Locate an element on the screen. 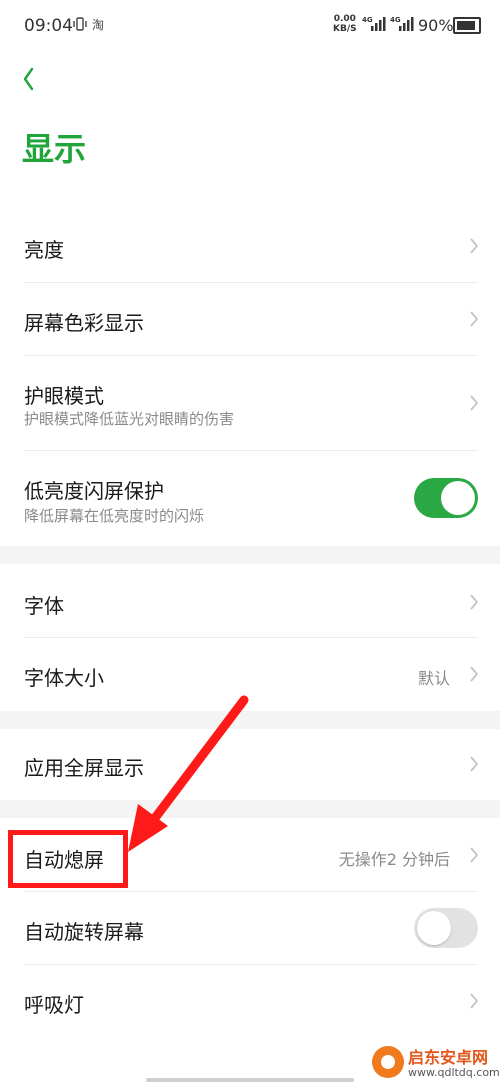 The width and height of the screenshot is (500, 1084). home-indicator is located at coordinates (250, 1080).